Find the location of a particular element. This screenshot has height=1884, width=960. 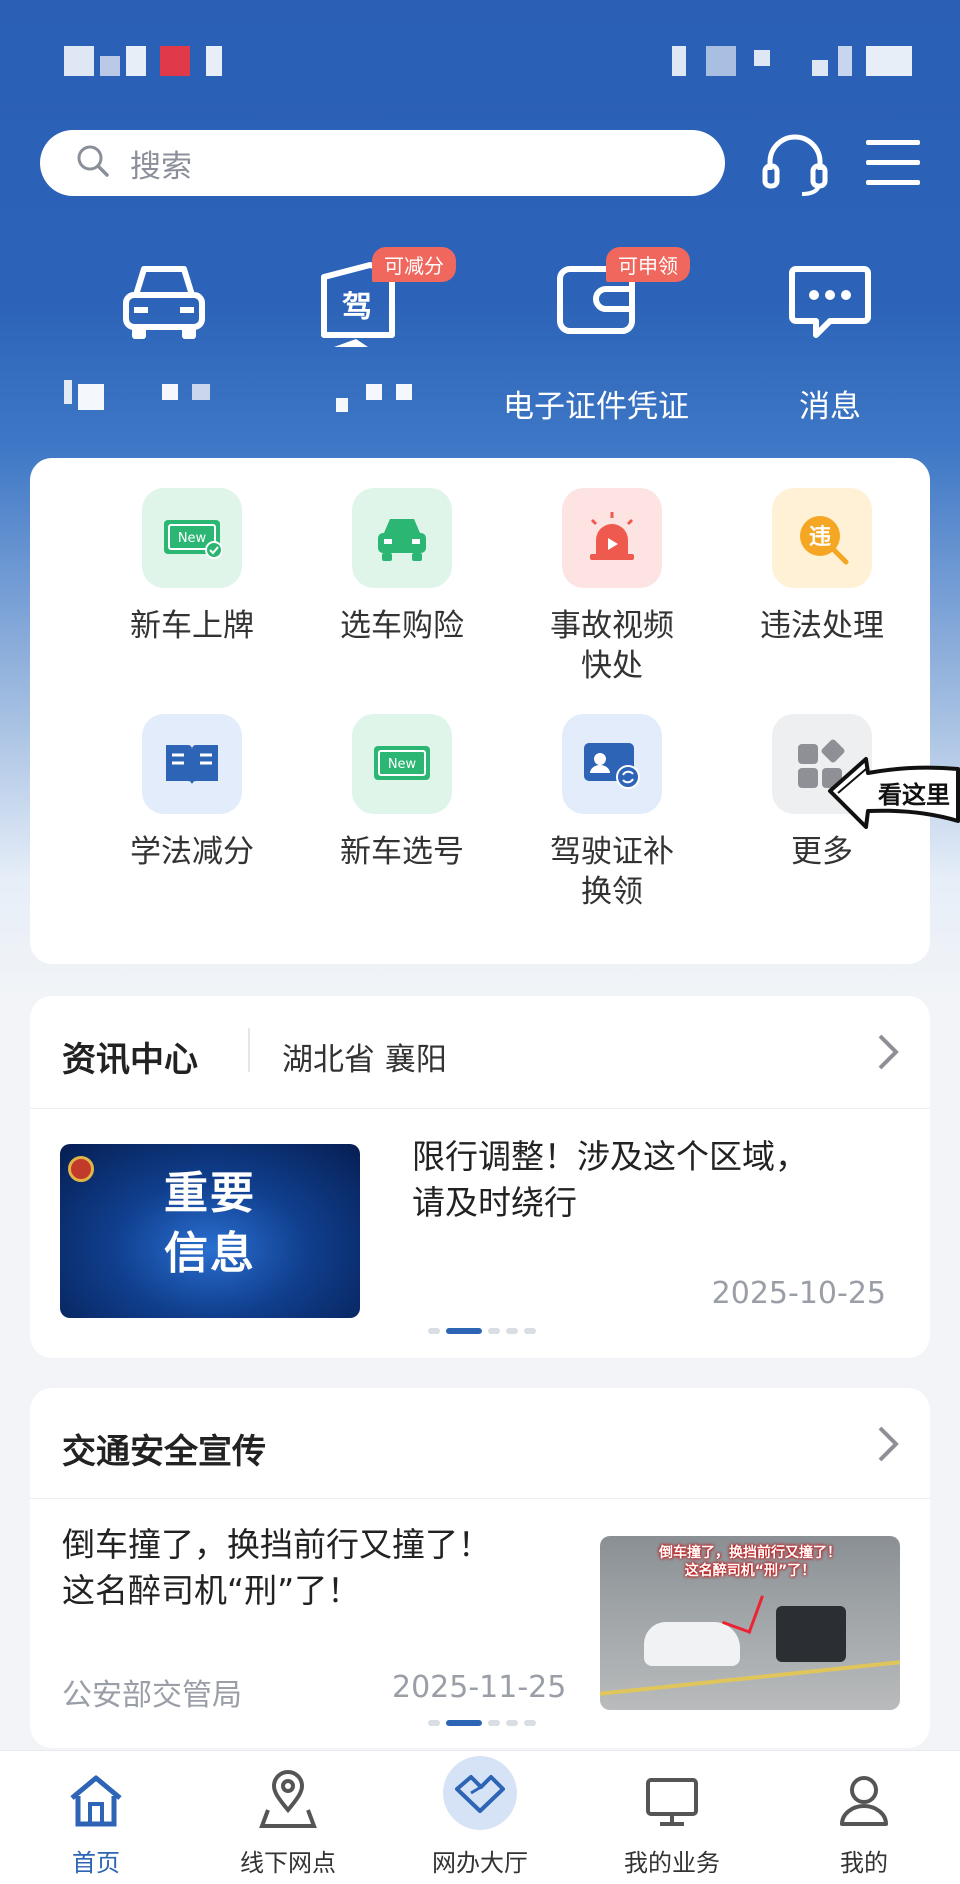

safety-source: 公安部交管局 is located at coordinates (152, 1695).